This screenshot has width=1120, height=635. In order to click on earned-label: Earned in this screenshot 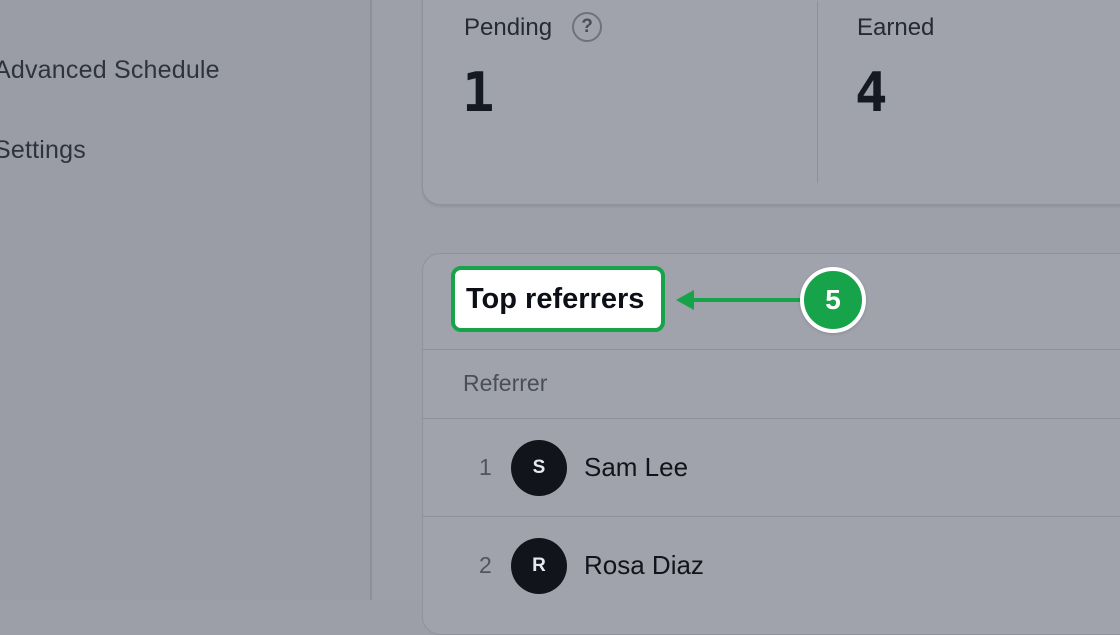, I will do `click(896, 27)`.